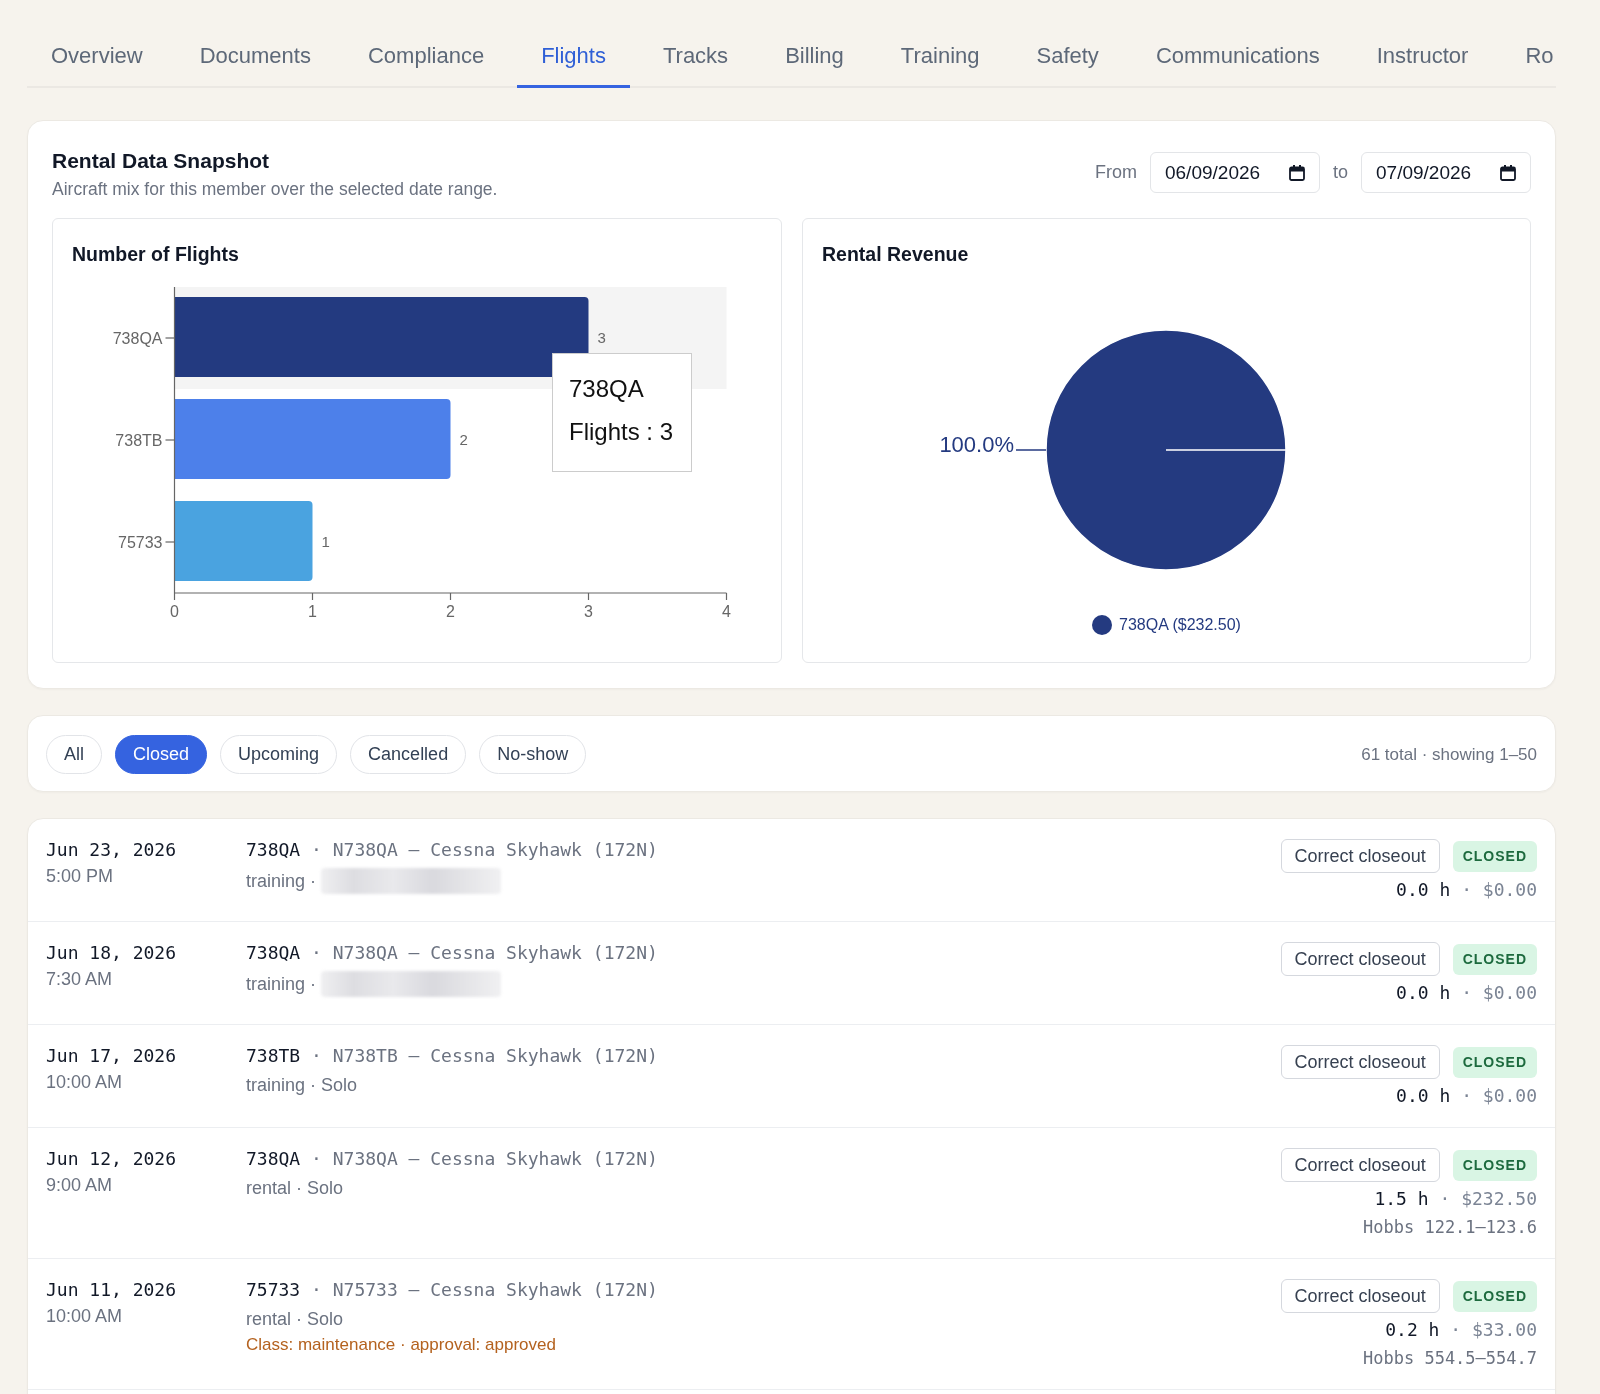  What do you see at coordinates (255, 56) in the screenshot?
I see `tab: Documents` at bounding box center [255, 56].